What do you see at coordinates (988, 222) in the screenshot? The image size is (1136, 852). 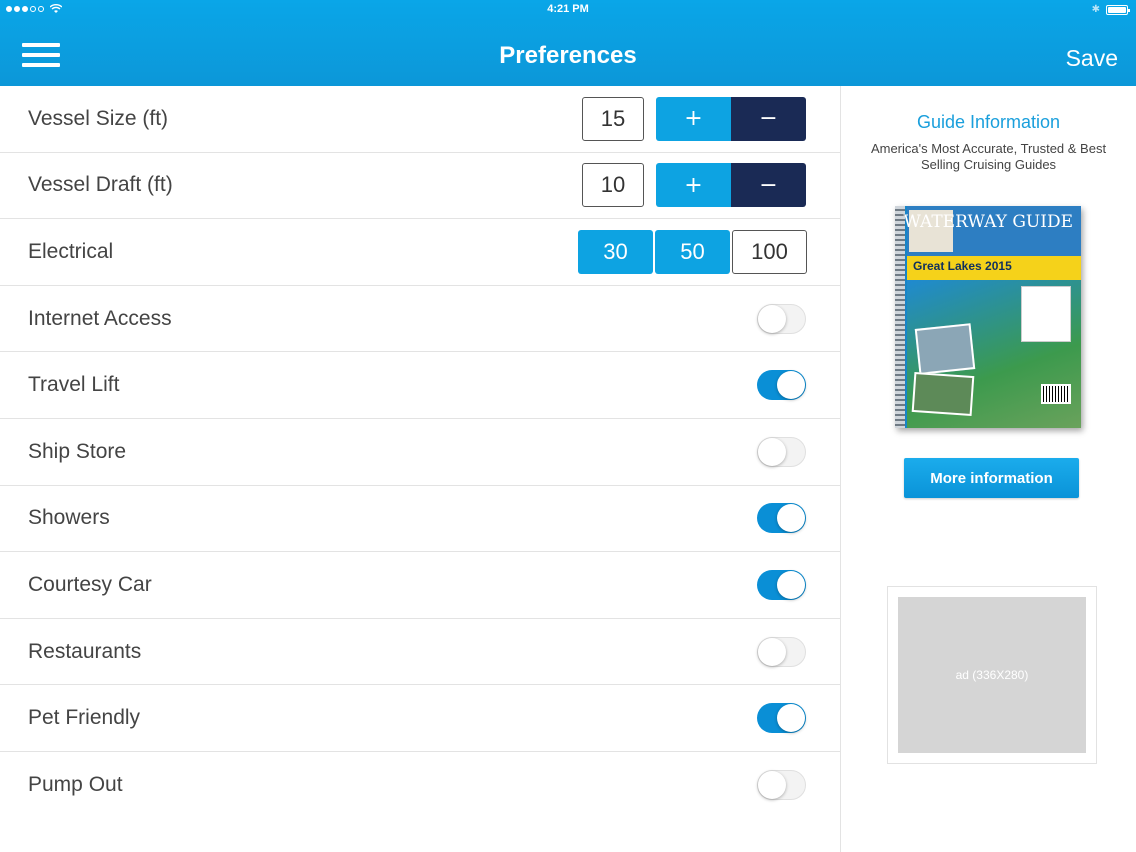 I see `book-brand-logo: WATERWAY GUIDE` at bounding box center [988, 222].